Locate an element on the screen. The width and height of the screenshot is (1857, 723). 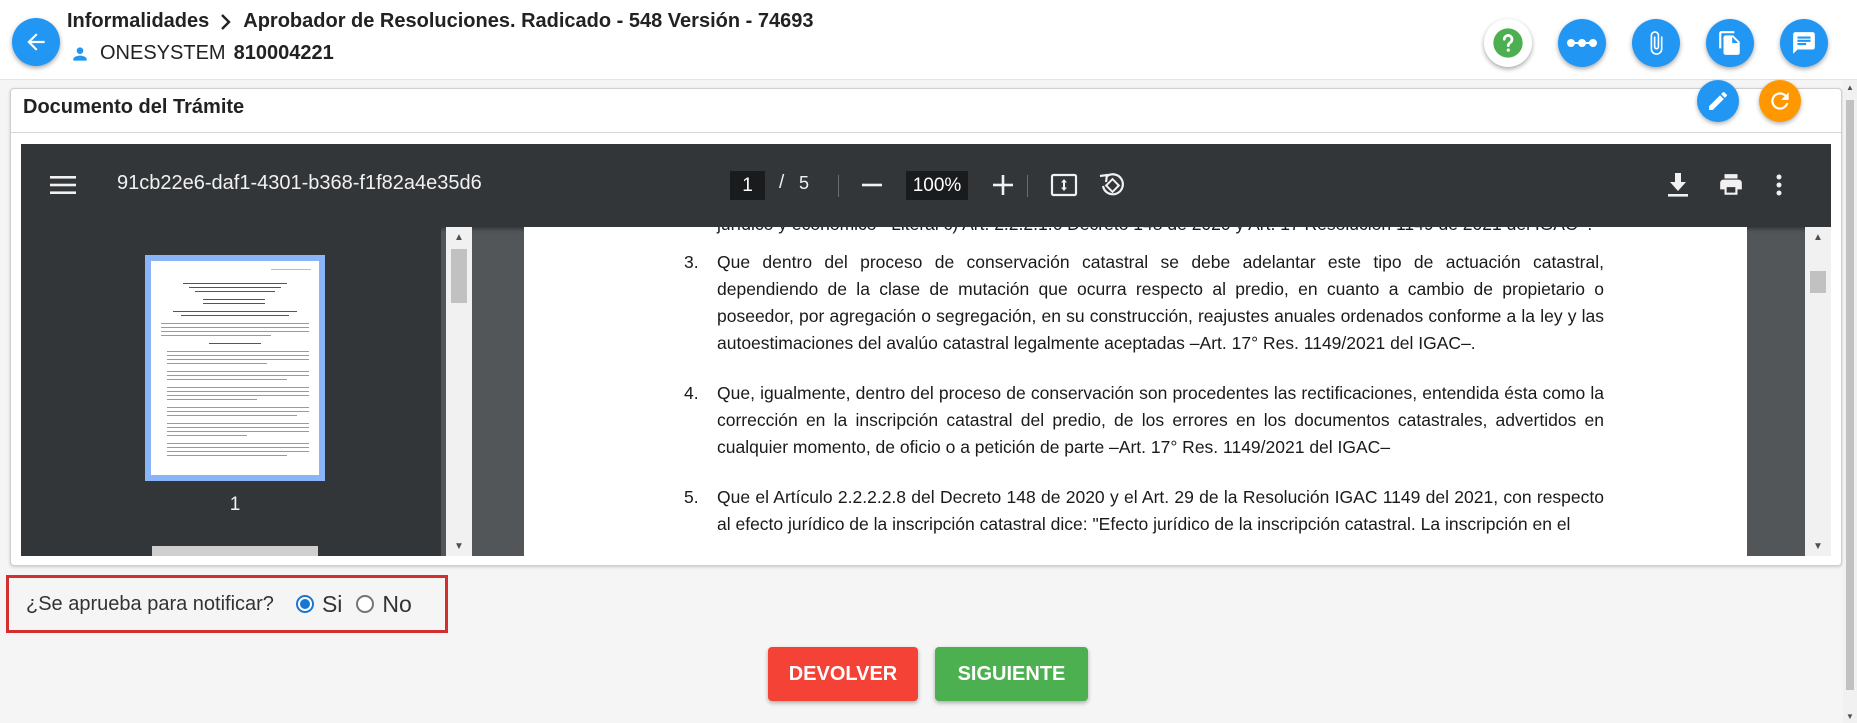
card-divider is located at coordinates (926, 132).